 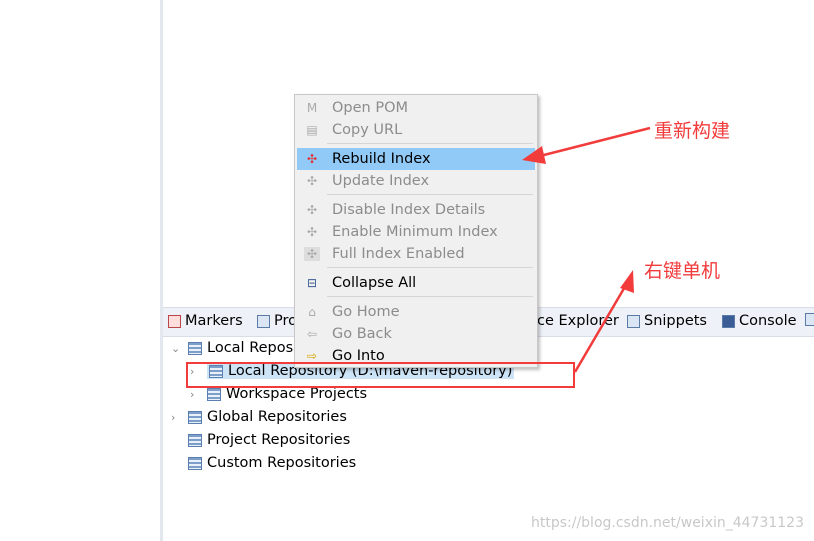 What do you see at coordinates (692, 131) in the screenshot?
I see `annotation-rebuild: 重新构建` at bounding box center [692, 131].